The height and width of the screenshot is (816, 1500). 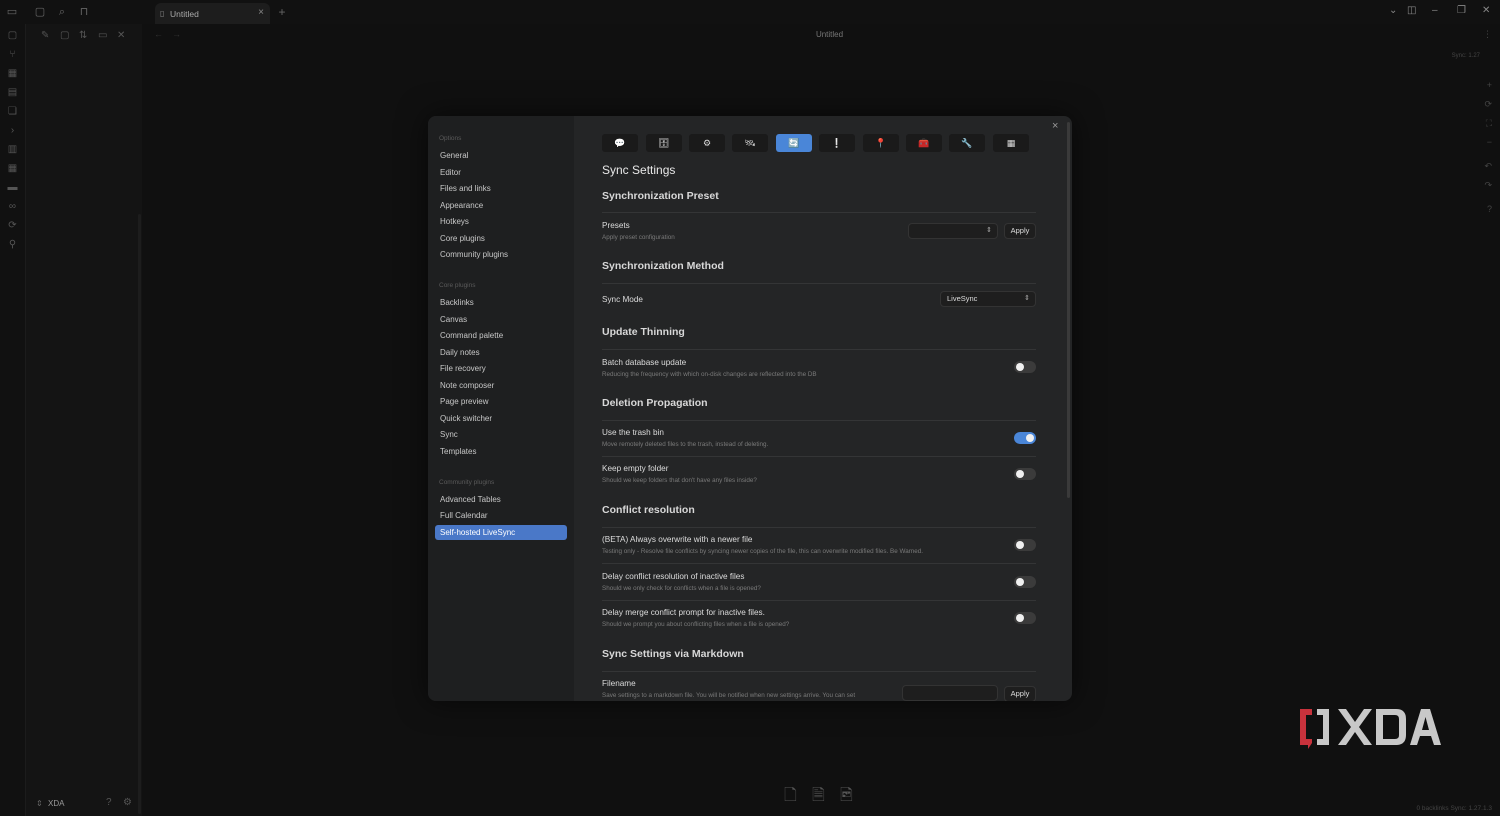 What do you see at coordinates (501, 434) in the screenshot?
I see `sidebar-item-sync: Sync` at bounding box center [501, 434].